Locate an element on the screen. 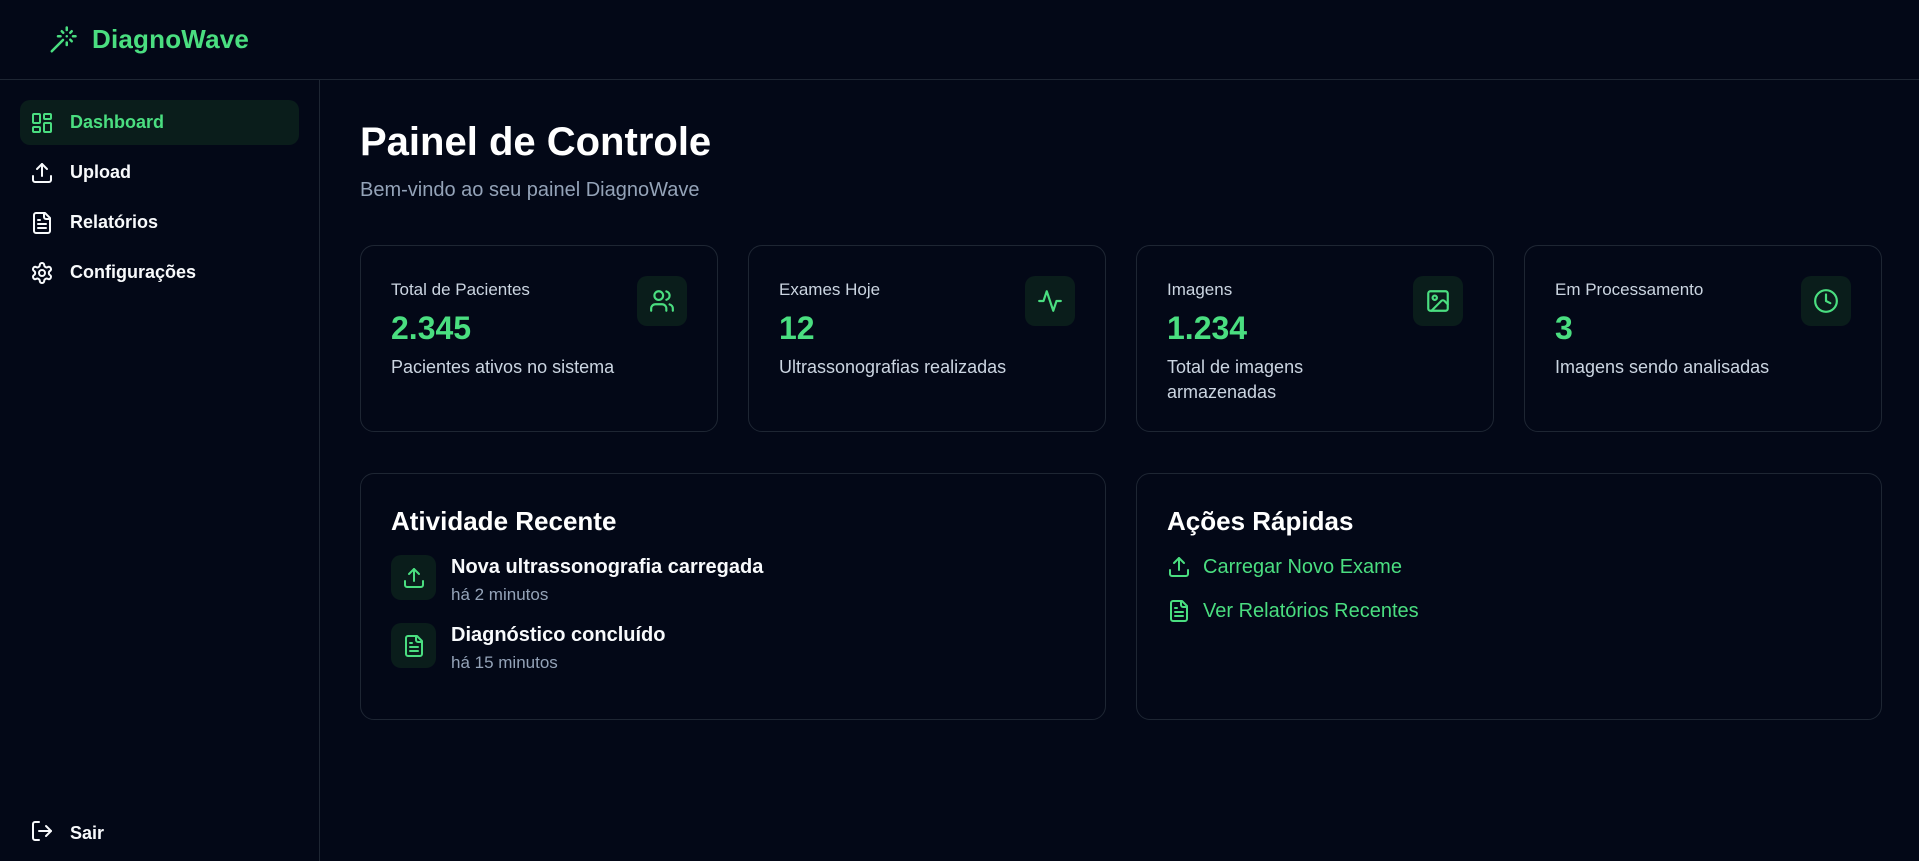 This screenshot has width=1919, height=861. stat-description: Imagens sendo analisadas is located at coordinates (1662, 367).